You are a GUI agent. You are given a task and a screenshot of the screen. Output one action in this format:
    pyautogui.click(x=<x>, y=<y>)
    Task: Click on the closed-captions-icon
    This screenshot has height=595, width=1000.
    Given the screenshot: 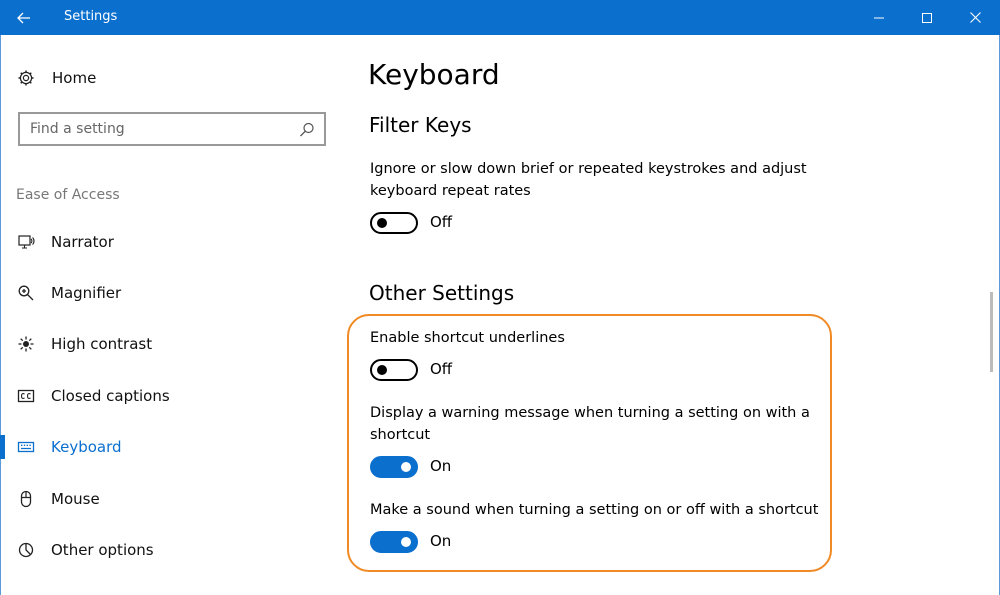 What is the action you would take?
    pyautogui.click(x=26, y=396)
    